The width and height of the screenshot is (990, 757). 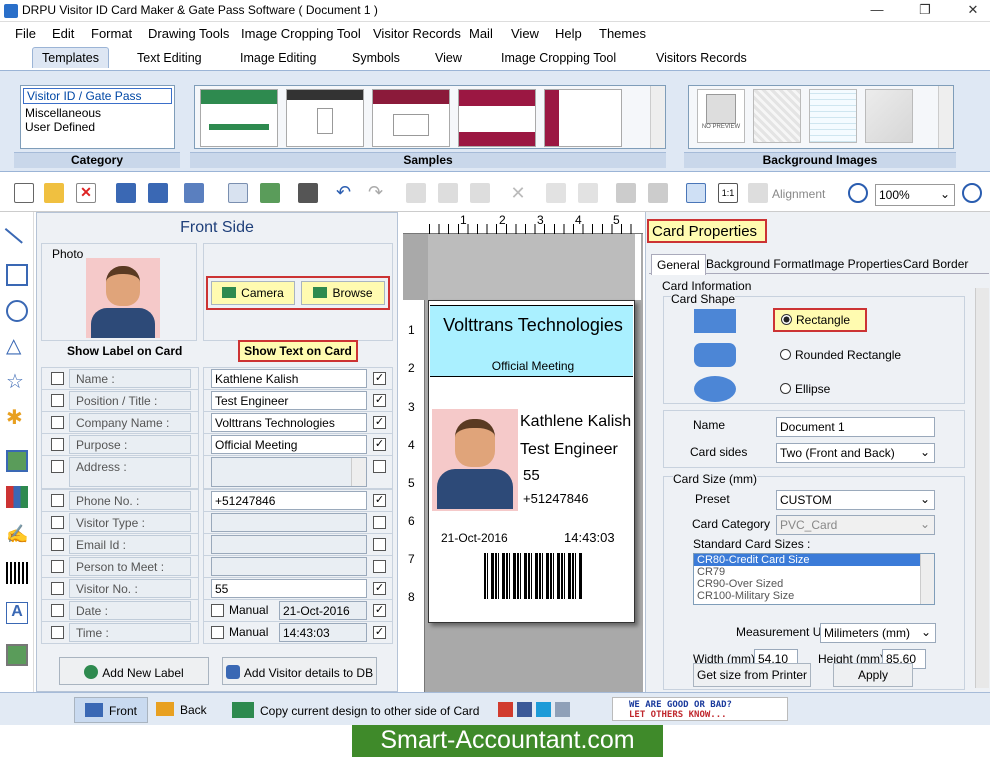 I want to click on back-button: Back, so click(x=181, y=709).